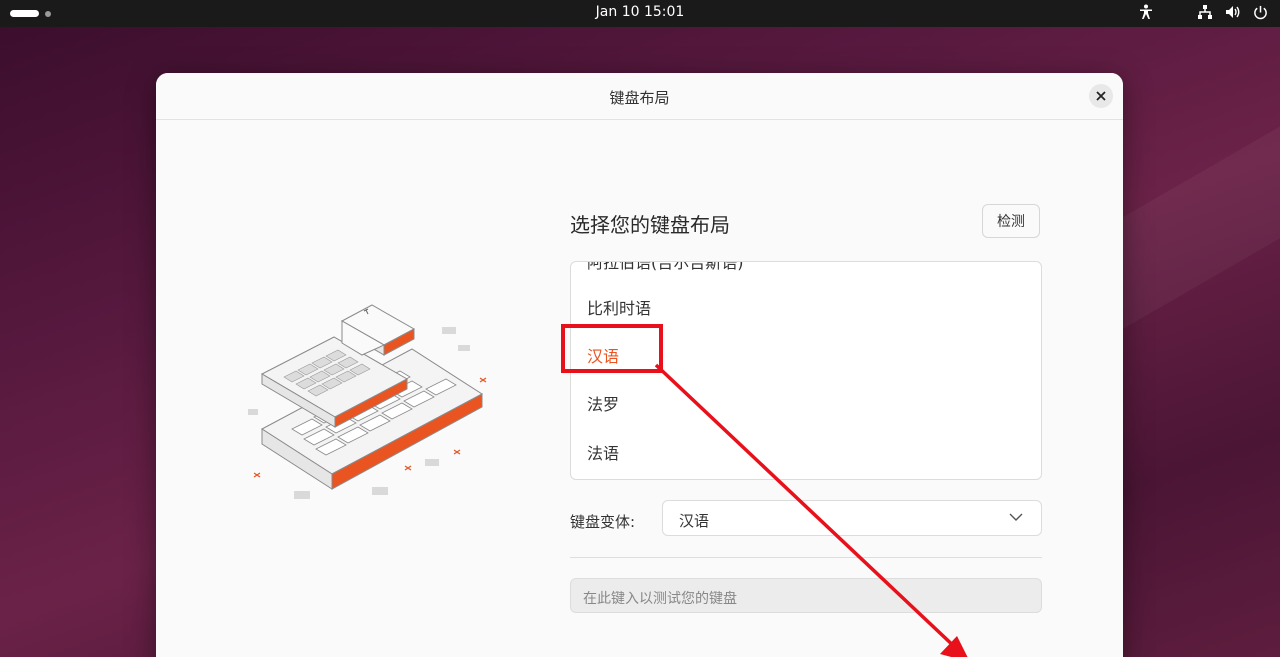 The image size is (1280, 657). I want to click on test-input-placeholder: 在此键入以测试您的键盘, so click(660, 599).